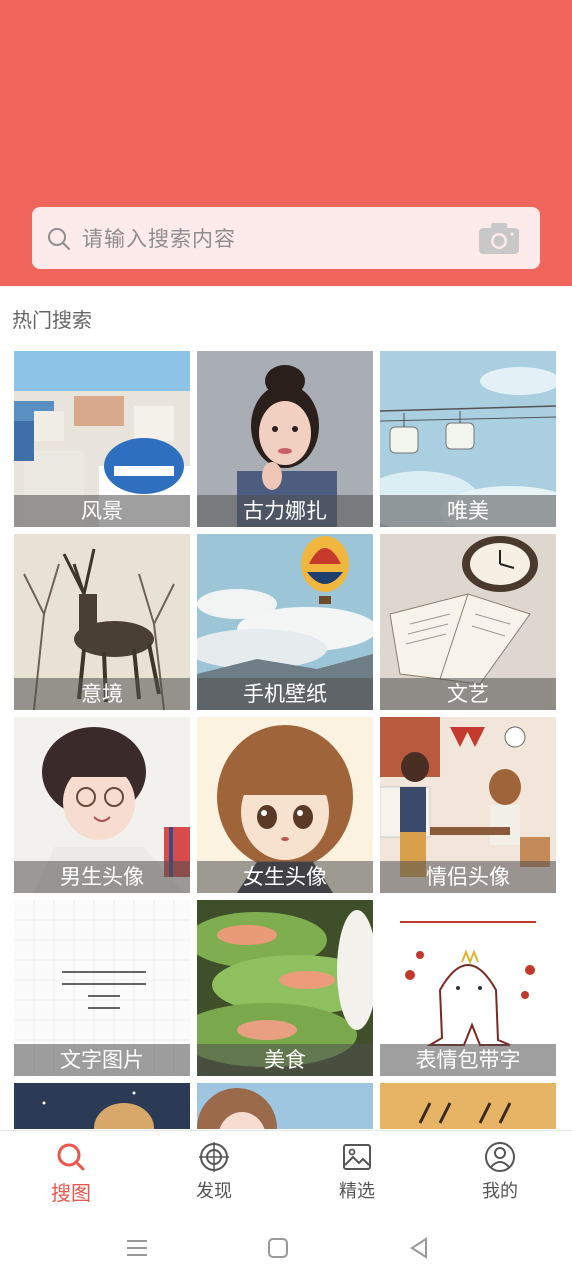 This screenshot has height=1280, width=572. I want to click on tile-couple-avatar: 情侣头像, so click(468, 805).